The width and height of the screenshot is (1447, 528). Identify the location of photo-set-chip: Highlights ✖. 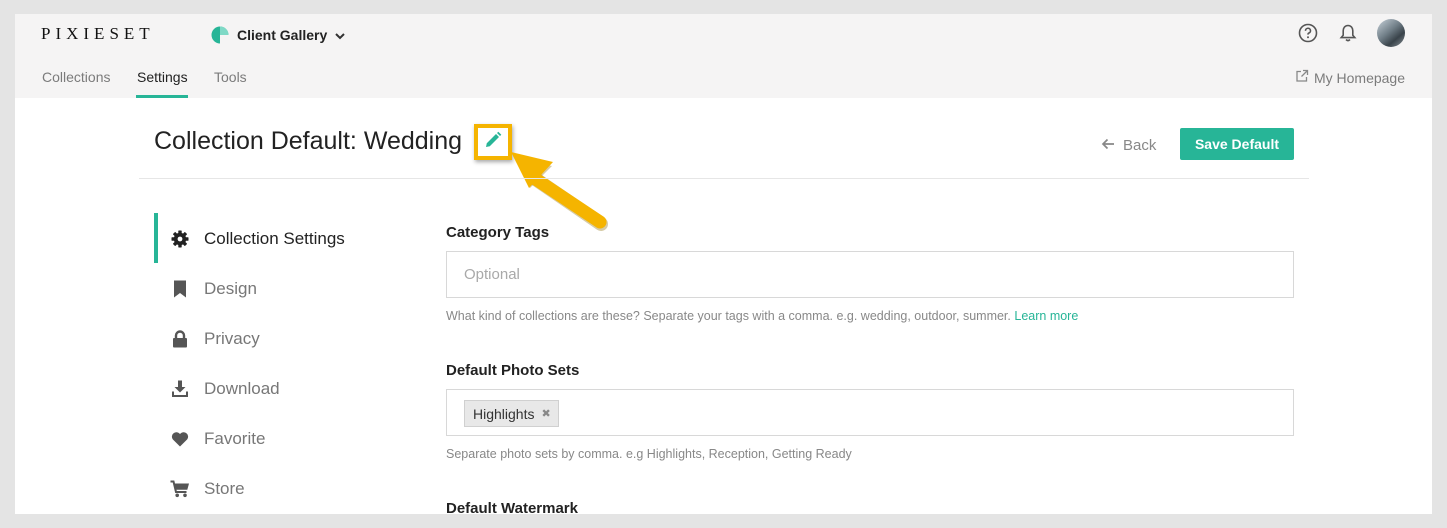
(511, 413).